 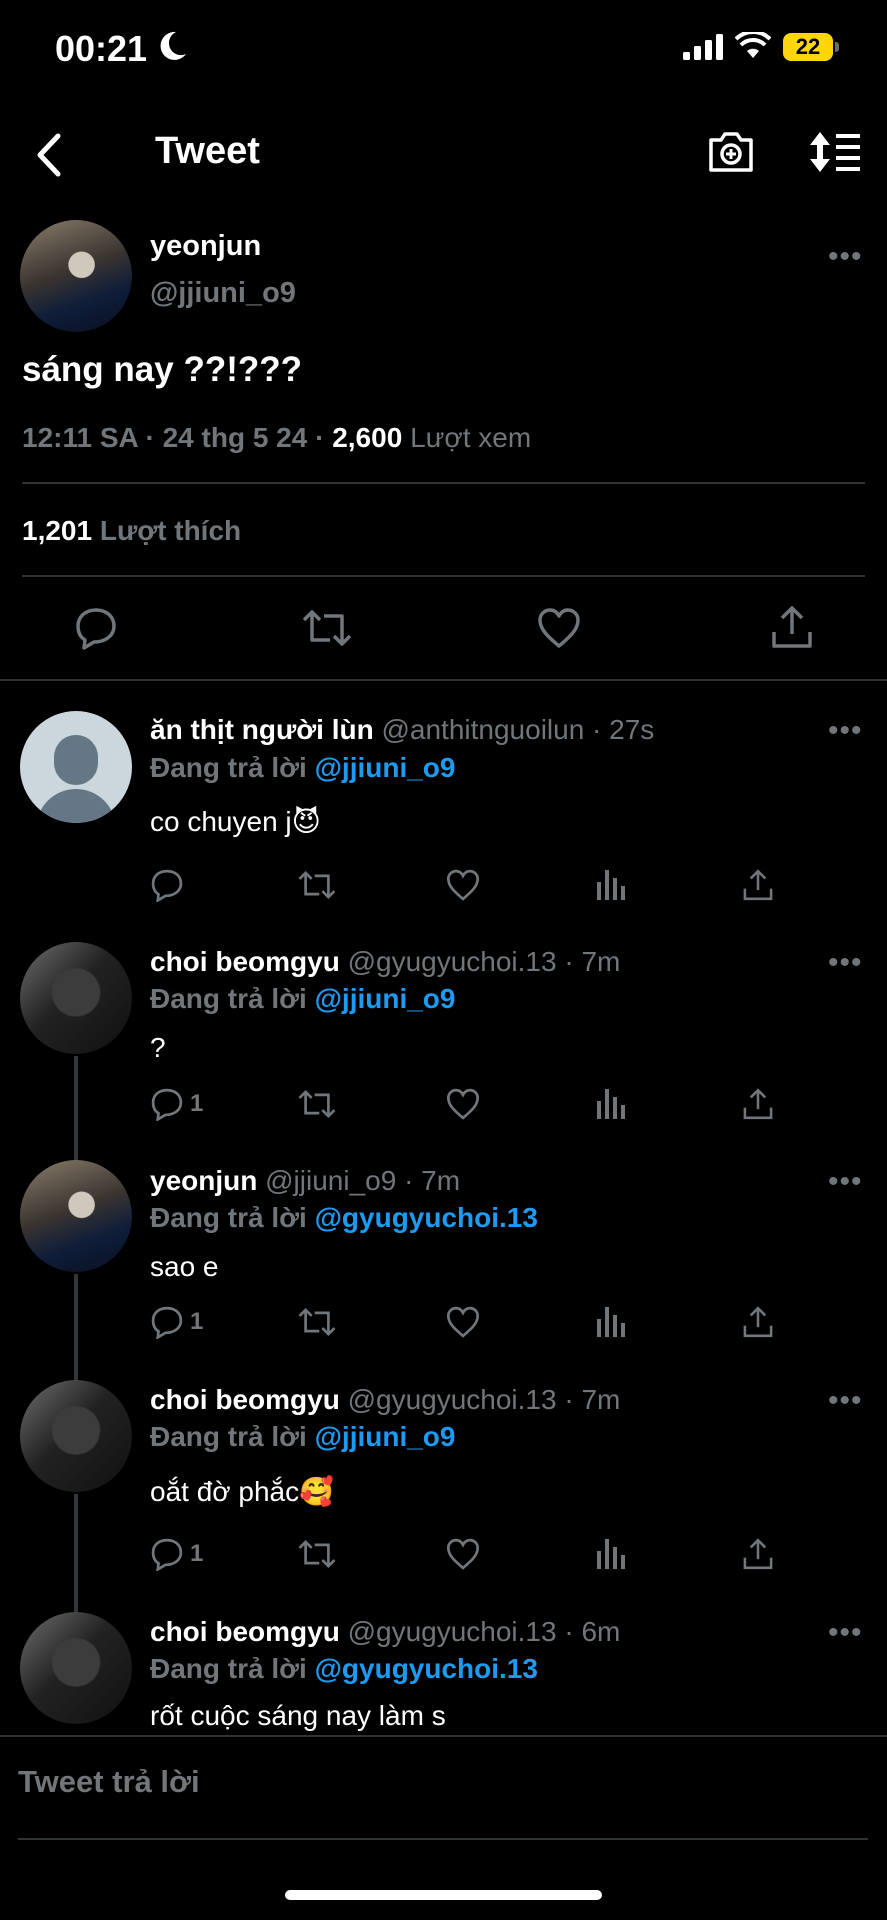 I want to click on author-handle: @jjiuni_o9, so click(x=223, y=293).